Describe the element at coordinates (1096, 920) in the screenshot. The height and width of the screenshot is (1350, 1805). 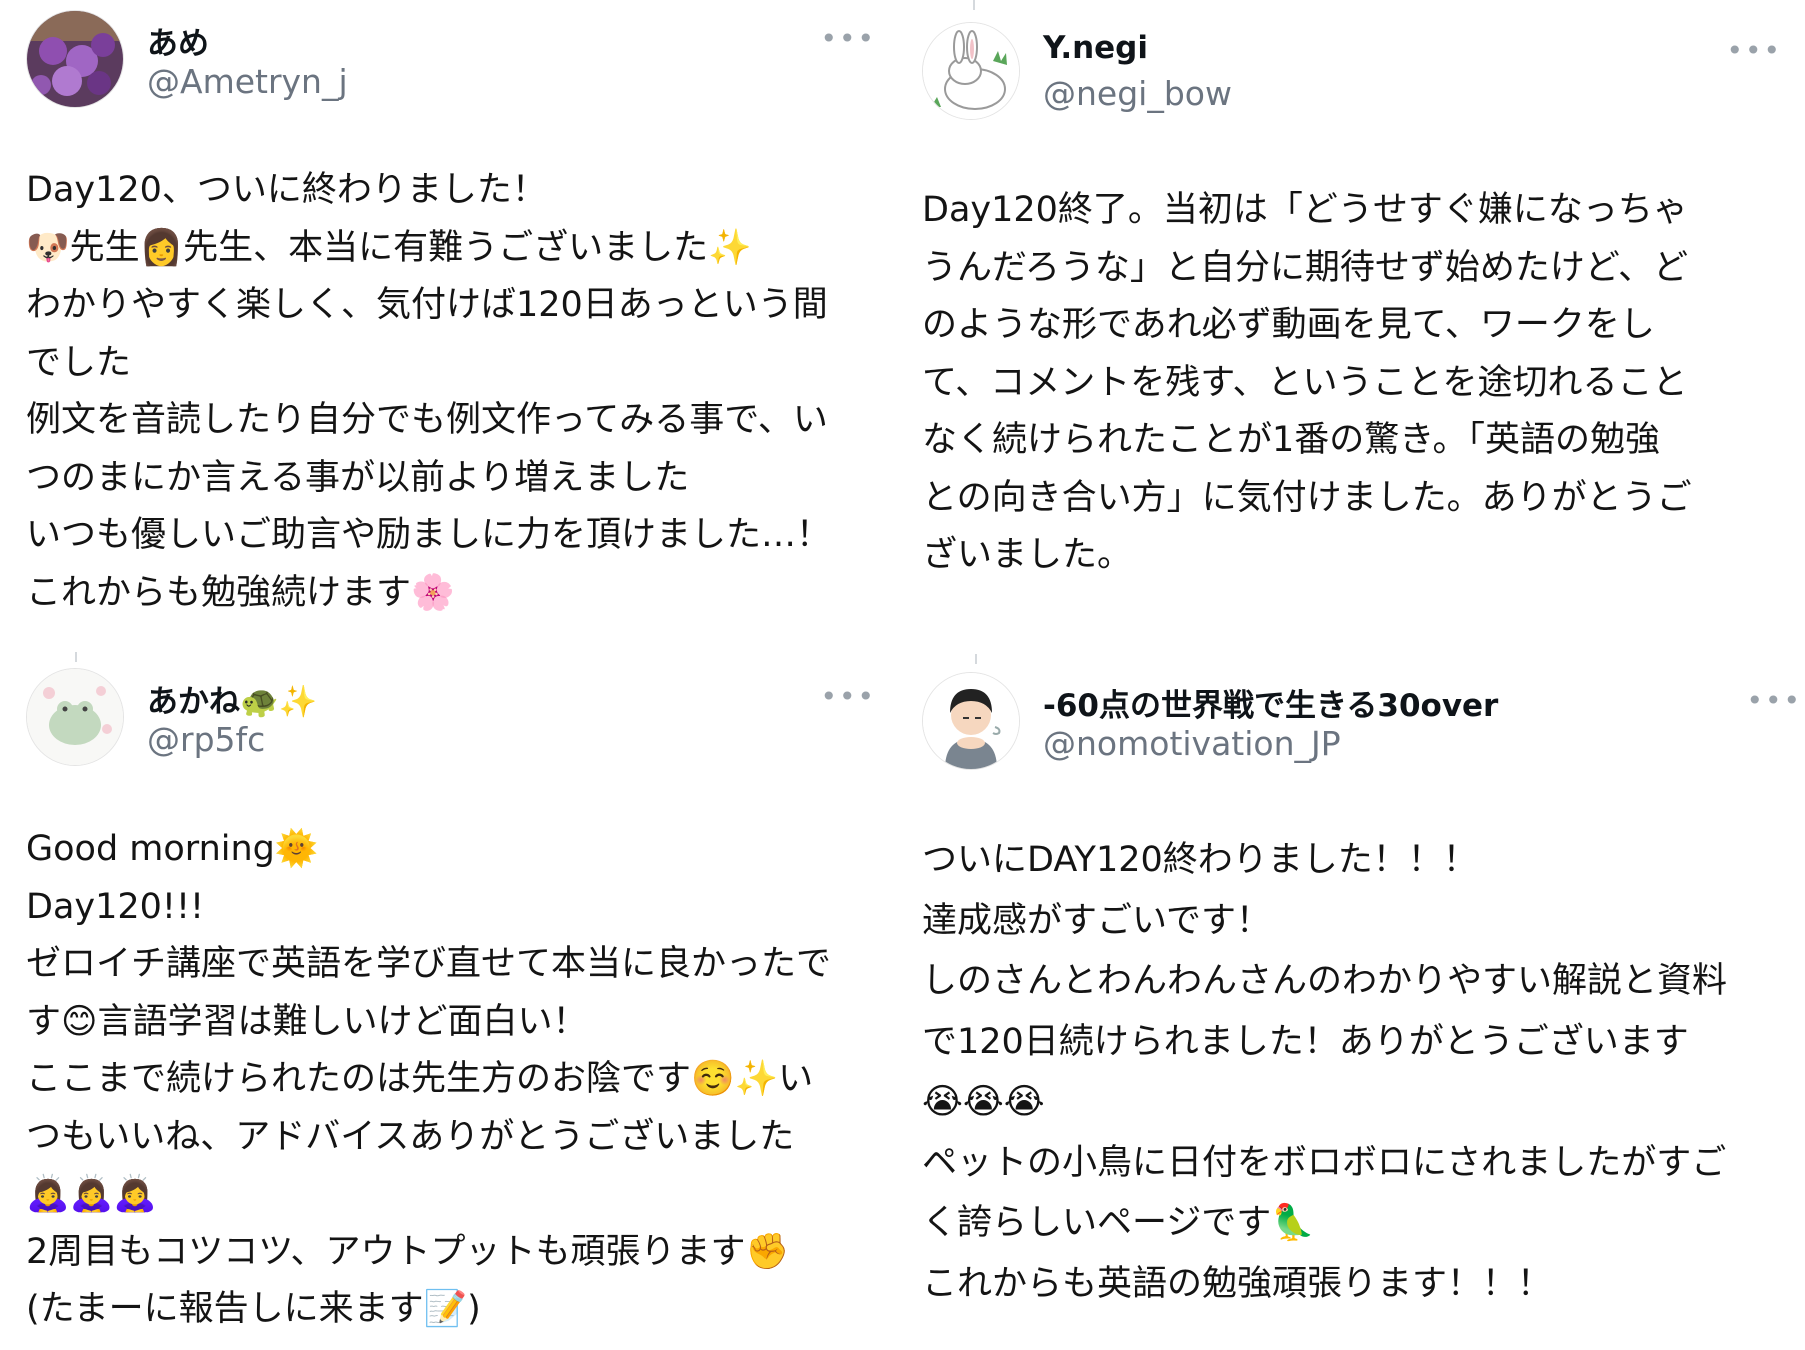
I see `tweet-text-line: 達成感がすごいです！` at that location.